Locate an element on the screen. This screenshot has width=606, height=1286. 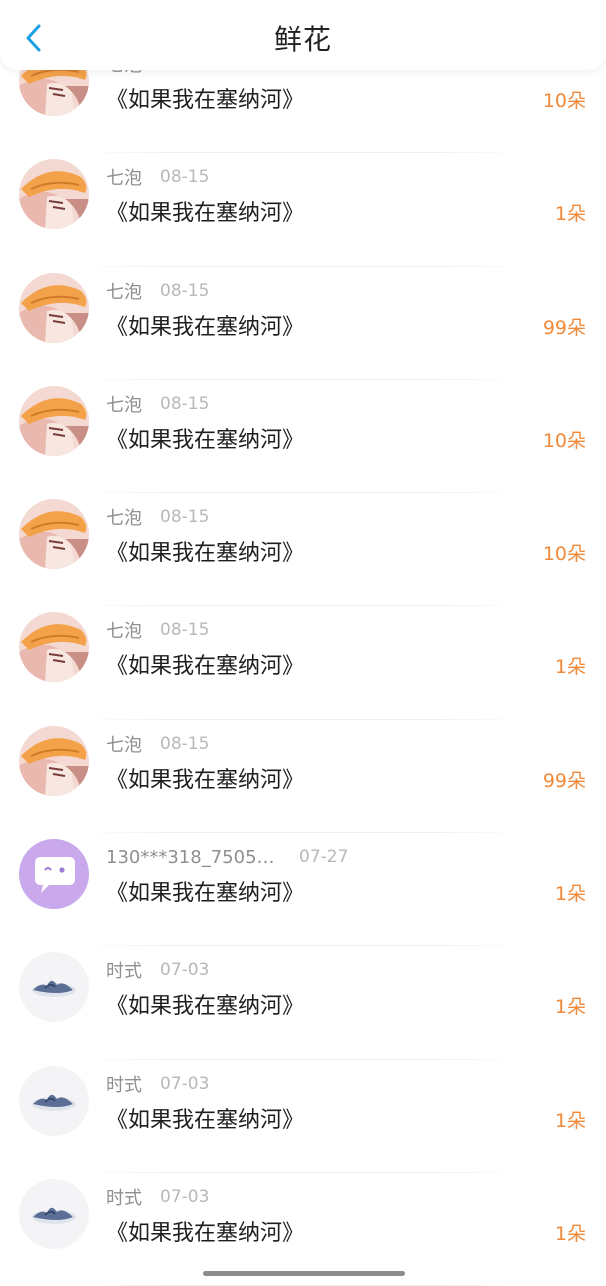
home-indicator is located at coordinates (304, 1273).